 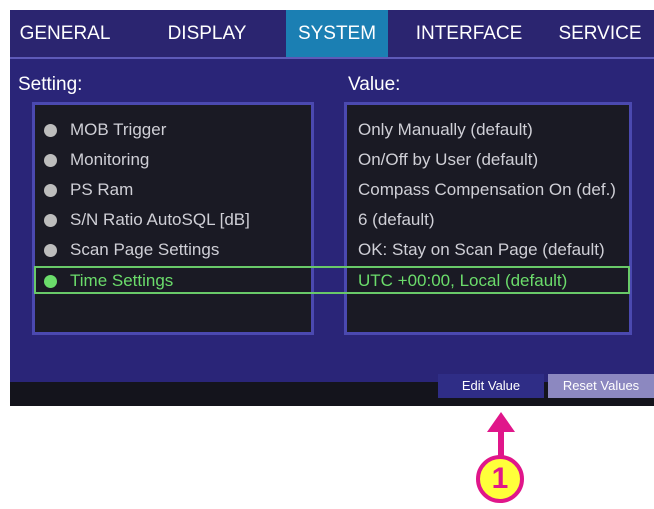 I want to click on tab-divider, so click(x=332, y=58).